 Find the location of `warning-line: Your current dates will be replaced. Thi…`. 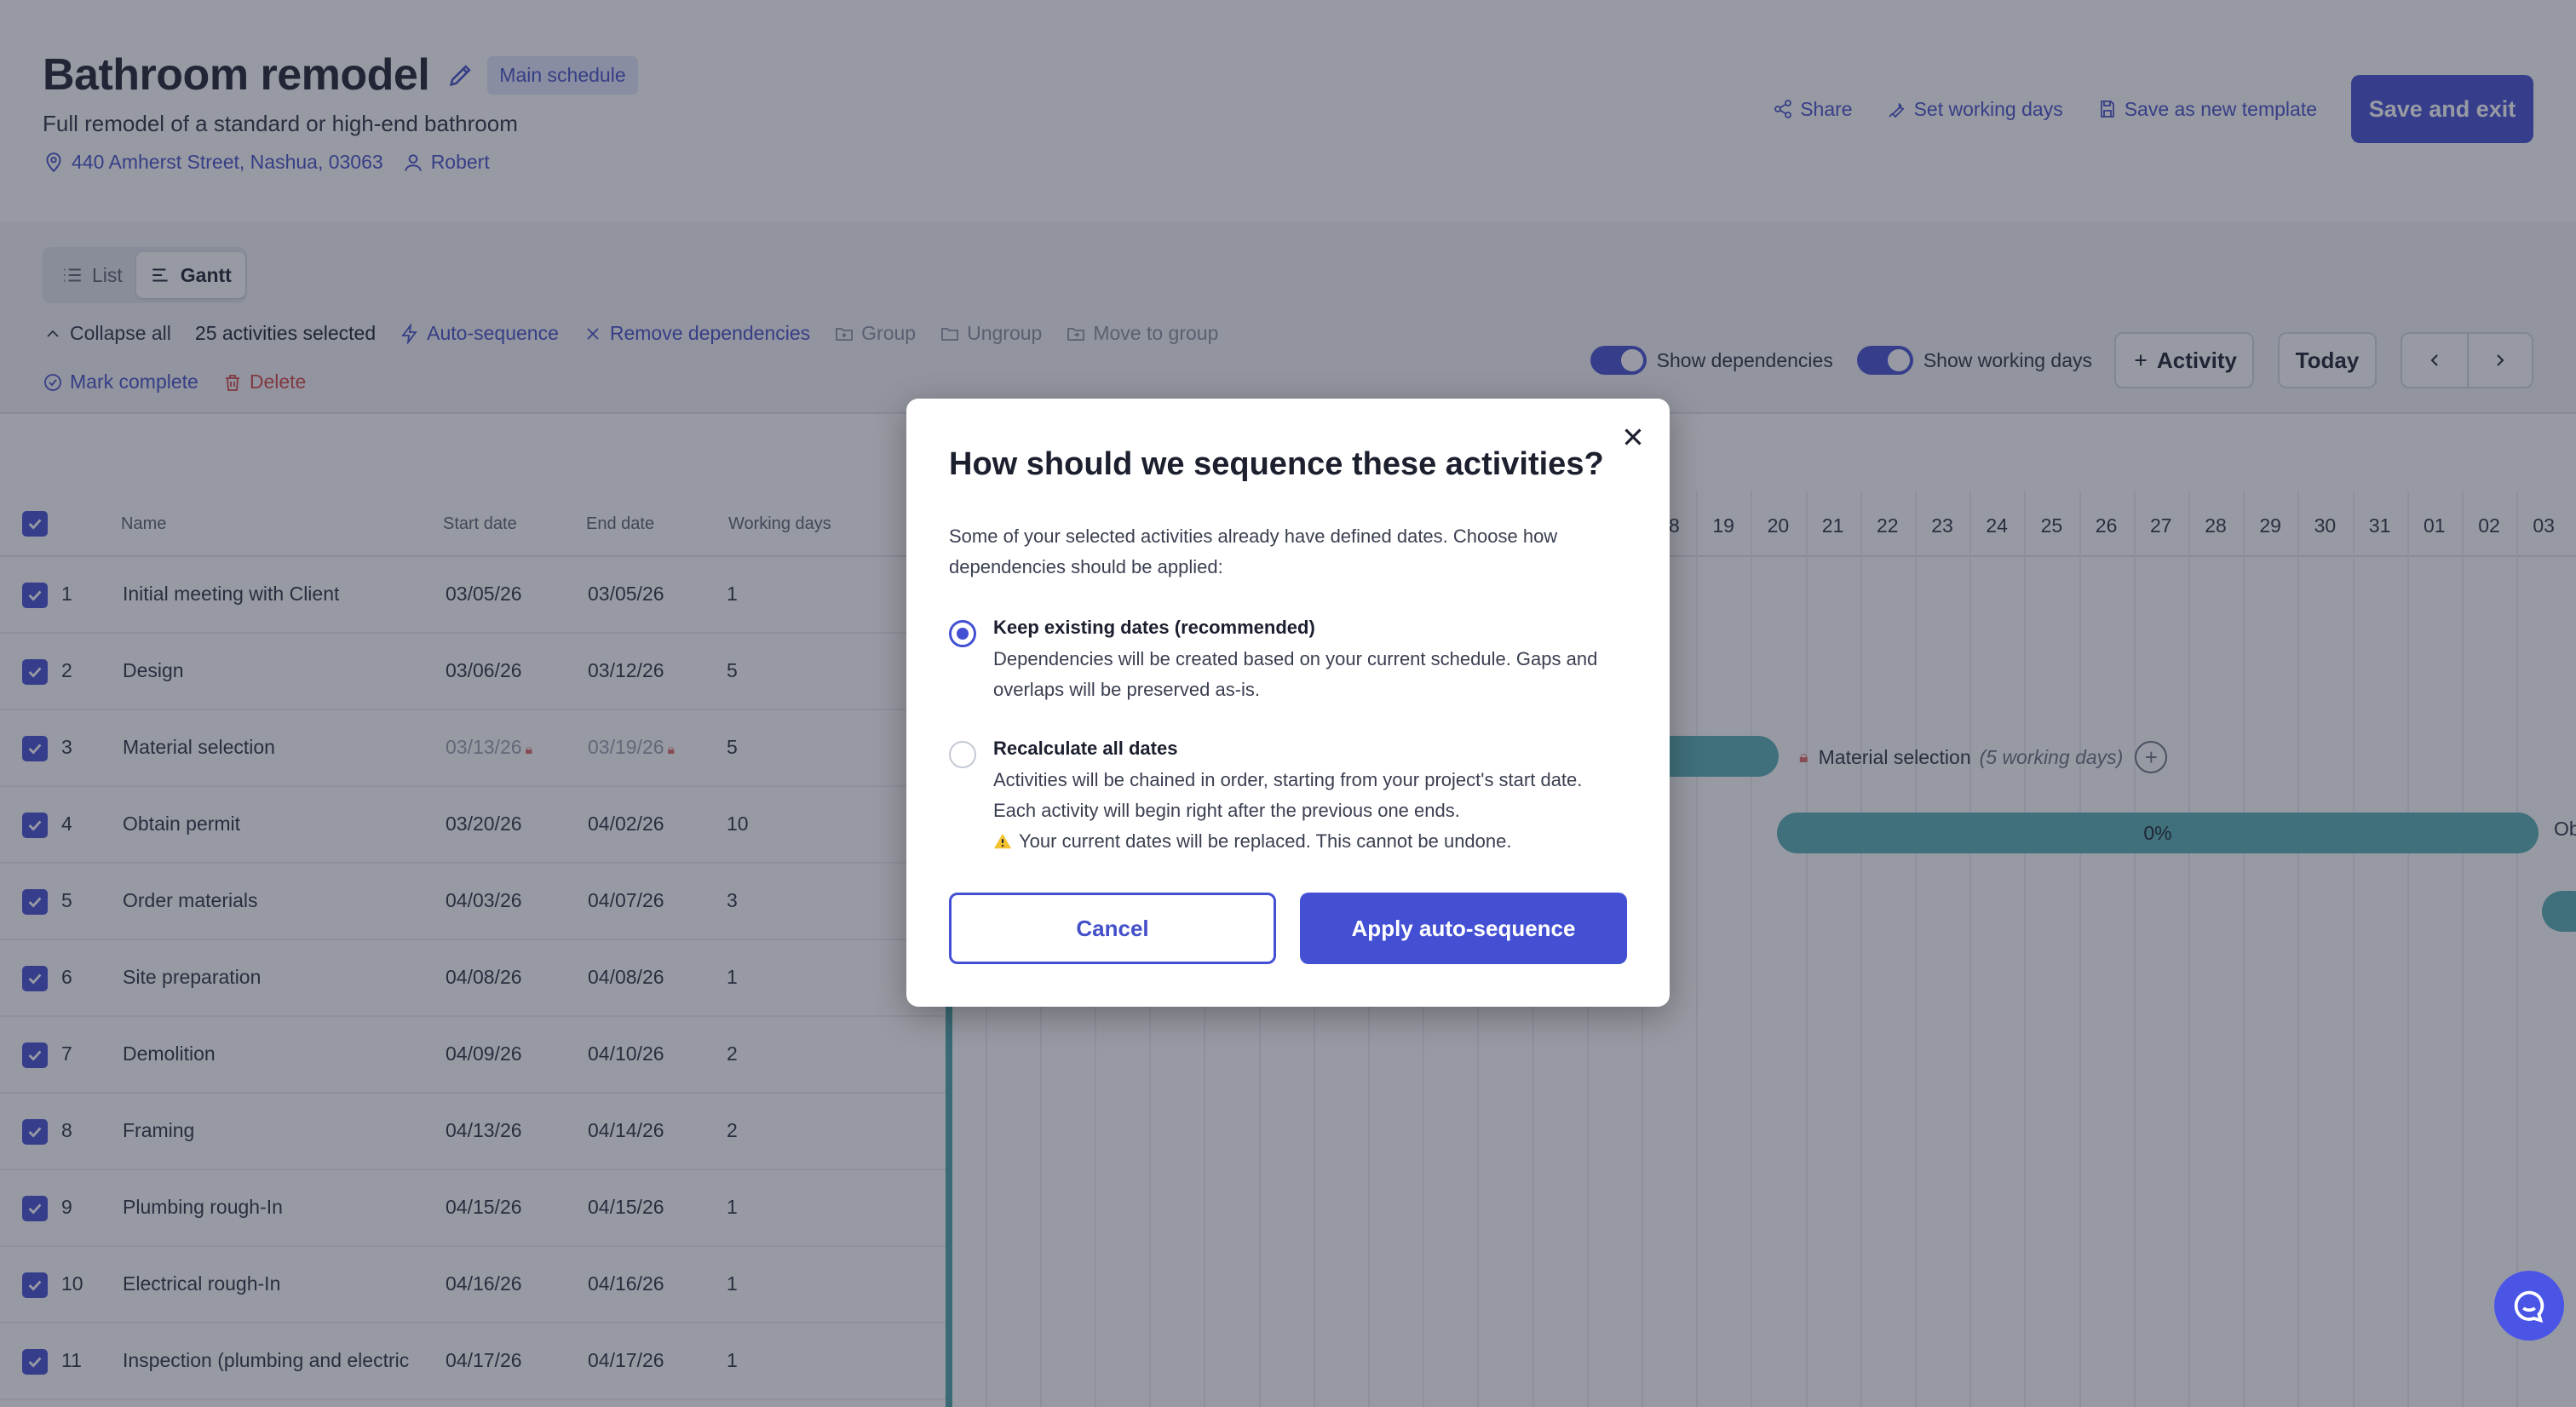

warning-line: Your current dates will be replaced. Thi… is located at coordinates (1309, 841).